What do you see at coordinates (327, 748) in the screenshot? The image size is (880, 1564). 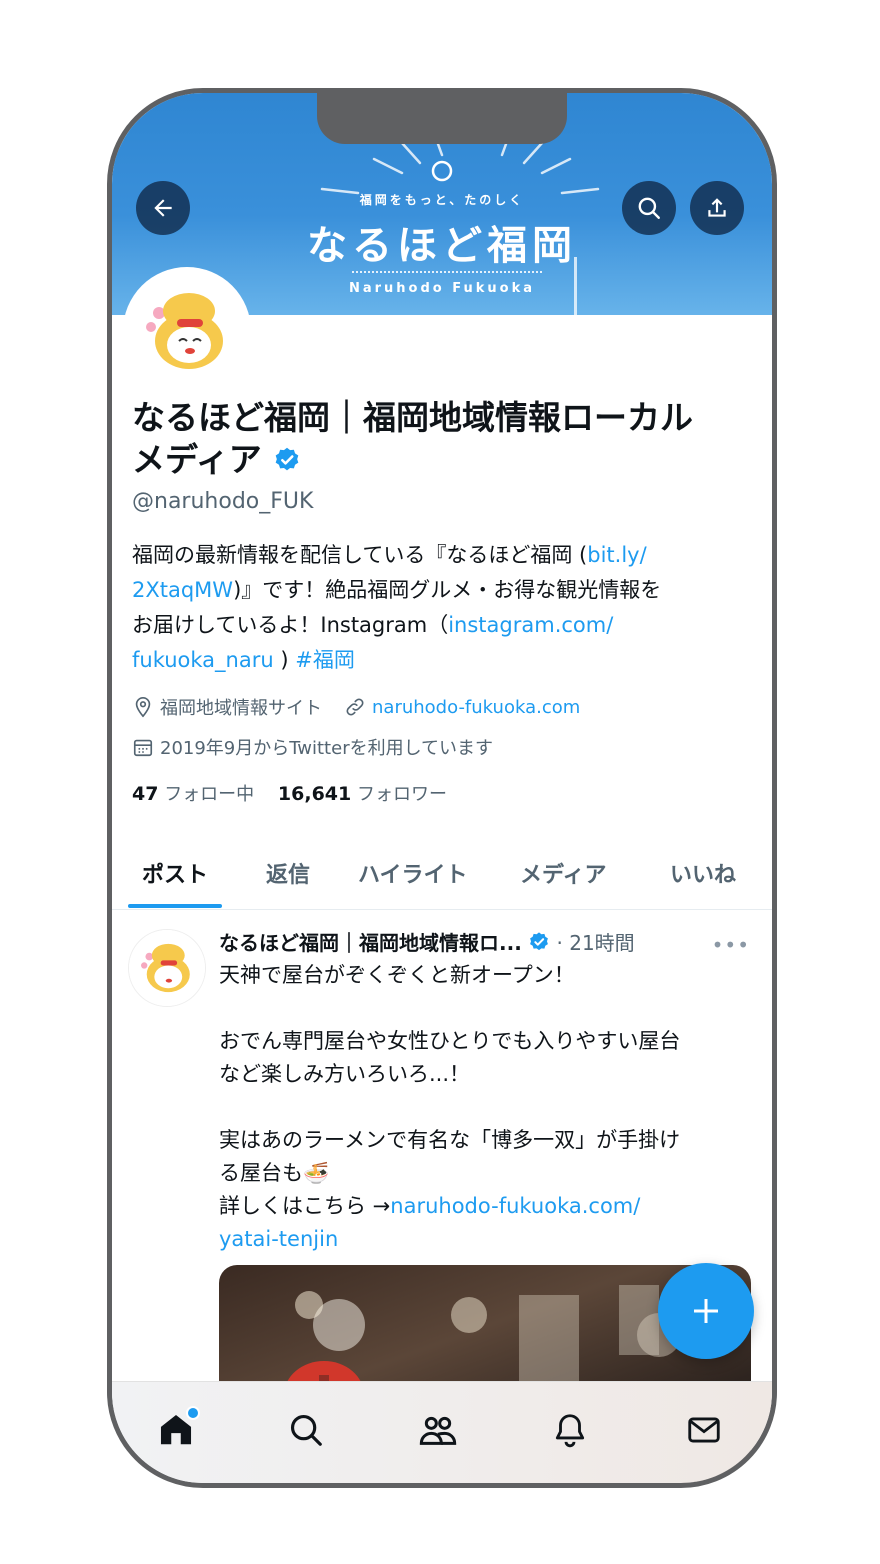 I see `profile-joined: 2019年9月からTwitterを利用しています` at bounding box center [327, 748].